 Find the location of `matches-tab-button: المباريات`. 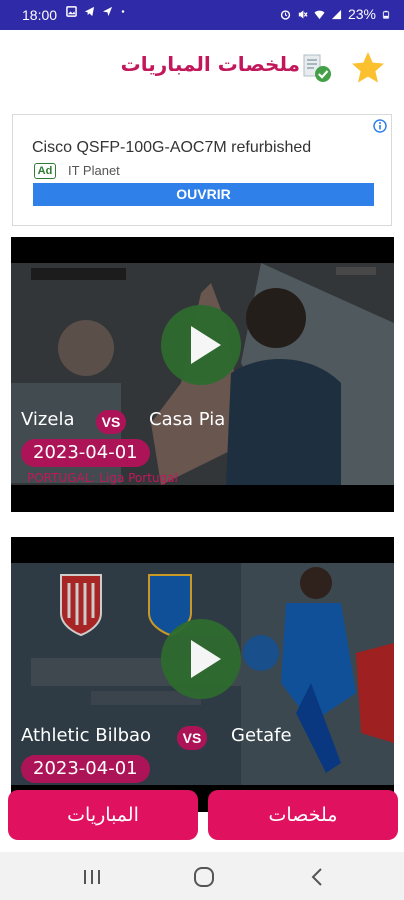

matches-tab-button: المباريات is located at coordinates (103, 815).